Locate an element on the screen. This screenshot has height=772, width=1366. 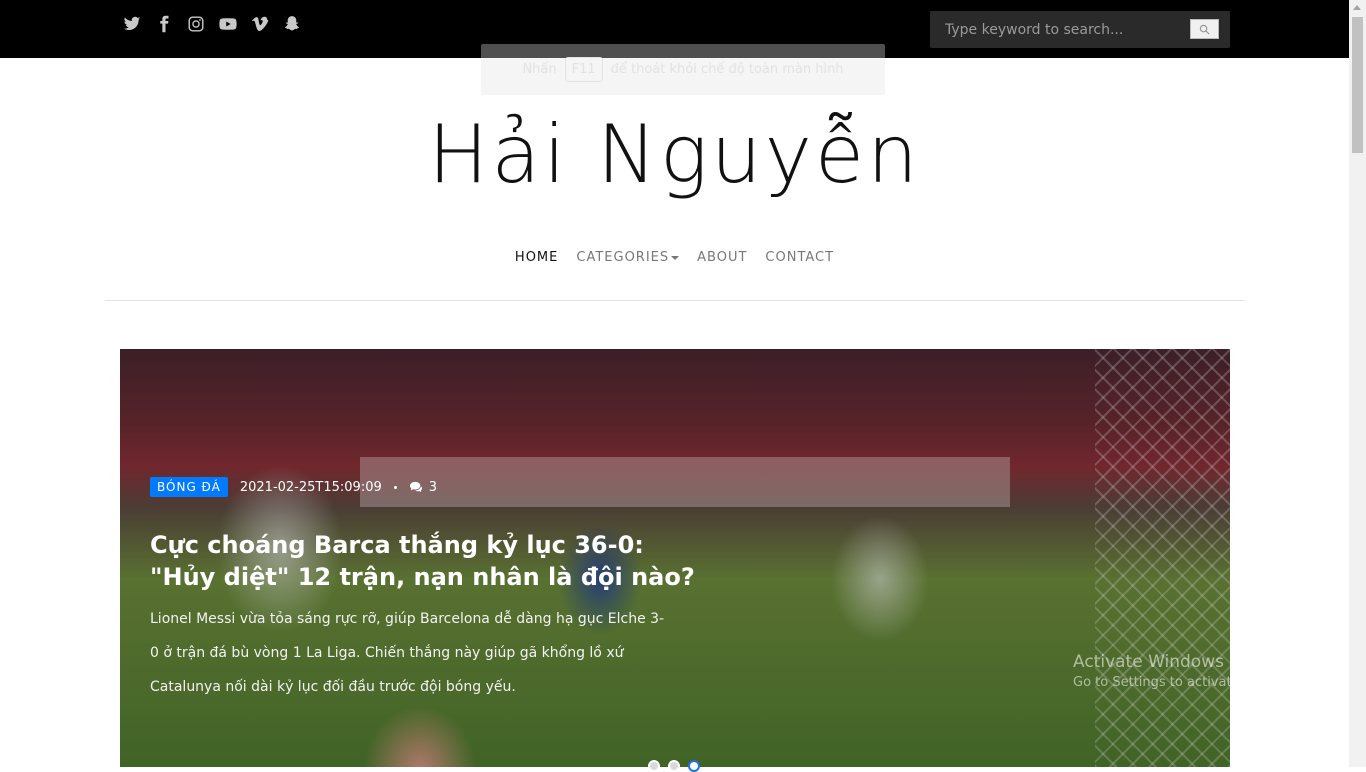
social-links is located at coordinates (212, 24).